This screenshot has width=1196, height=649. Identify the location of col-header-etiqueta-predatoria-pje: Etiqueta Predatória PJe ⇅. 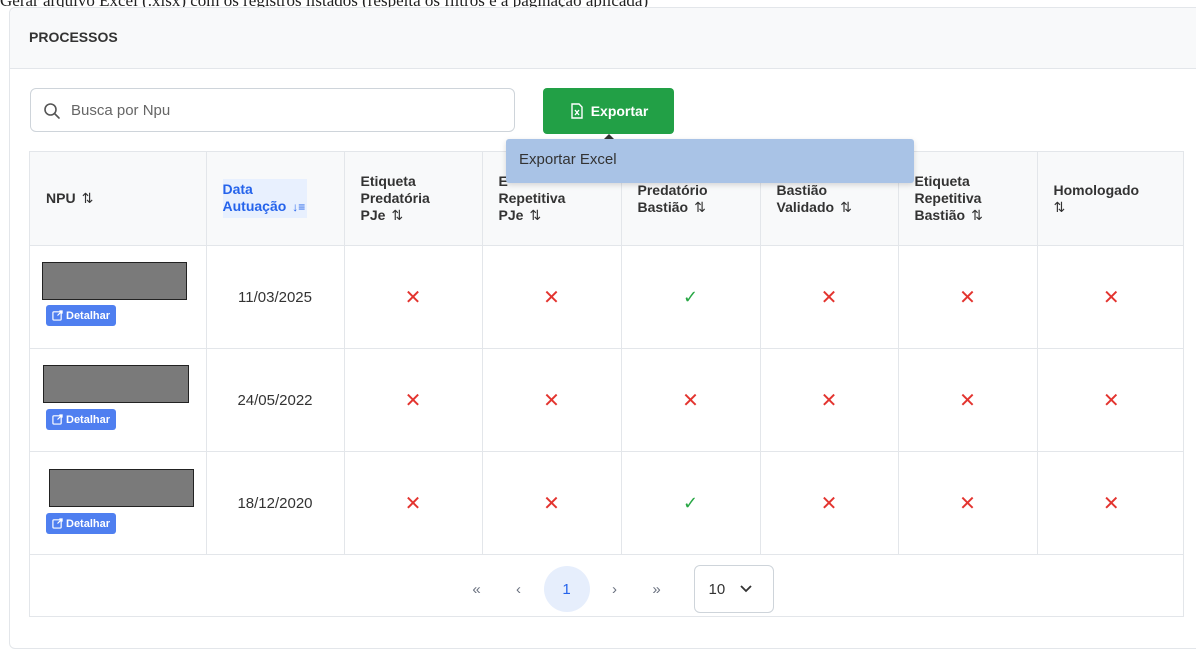
(413, 199).